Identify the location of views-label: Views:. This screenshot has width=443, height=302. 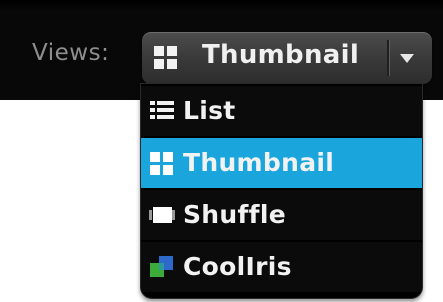
(71, 53).